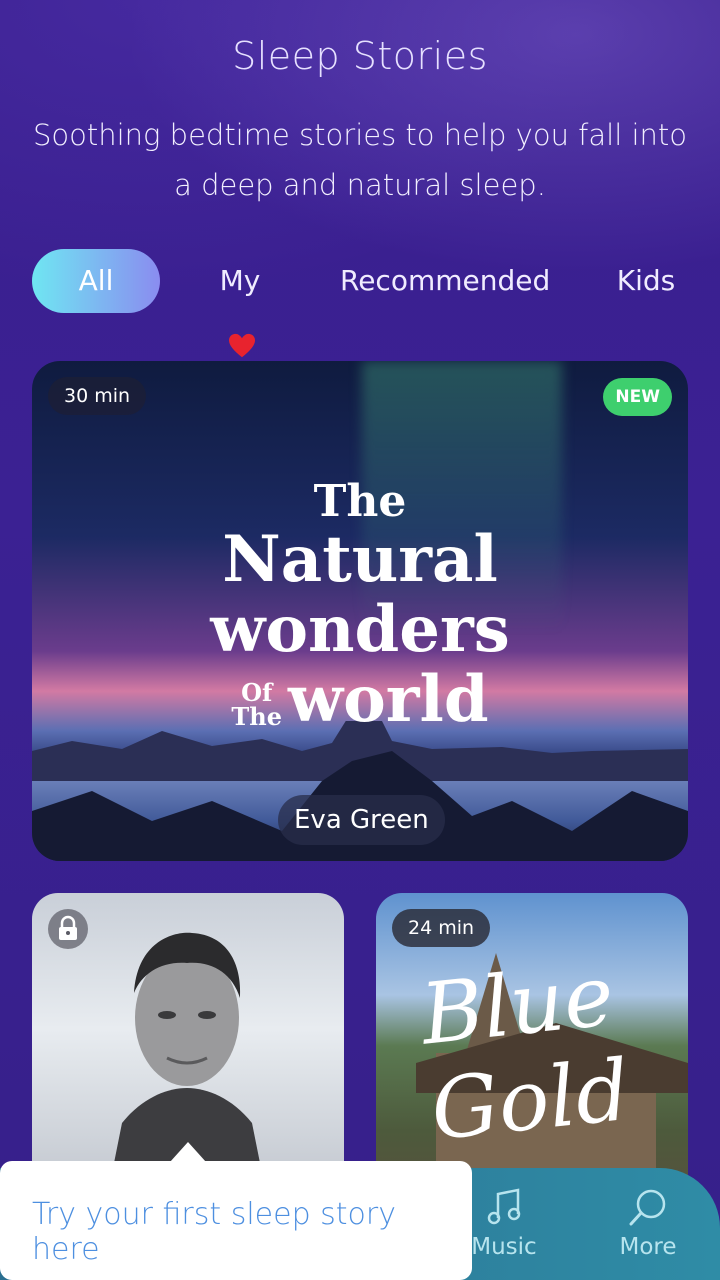  What do you see at coordinates (240, 280) in the screenshot?
I see `tab-my-label: My` at bounding box center [240, 280].